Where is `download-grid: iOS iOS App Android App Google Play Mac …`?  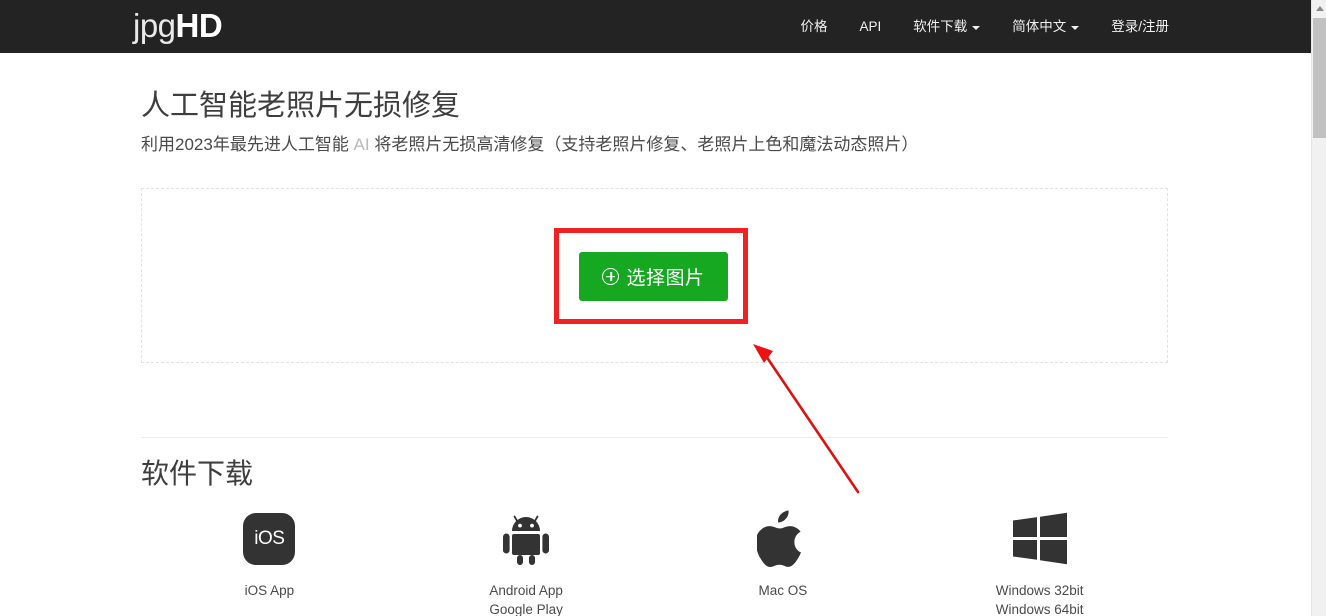 download-grid: iOS iOS App Android App Google Play Mac … is located at coordinates (654, 562).